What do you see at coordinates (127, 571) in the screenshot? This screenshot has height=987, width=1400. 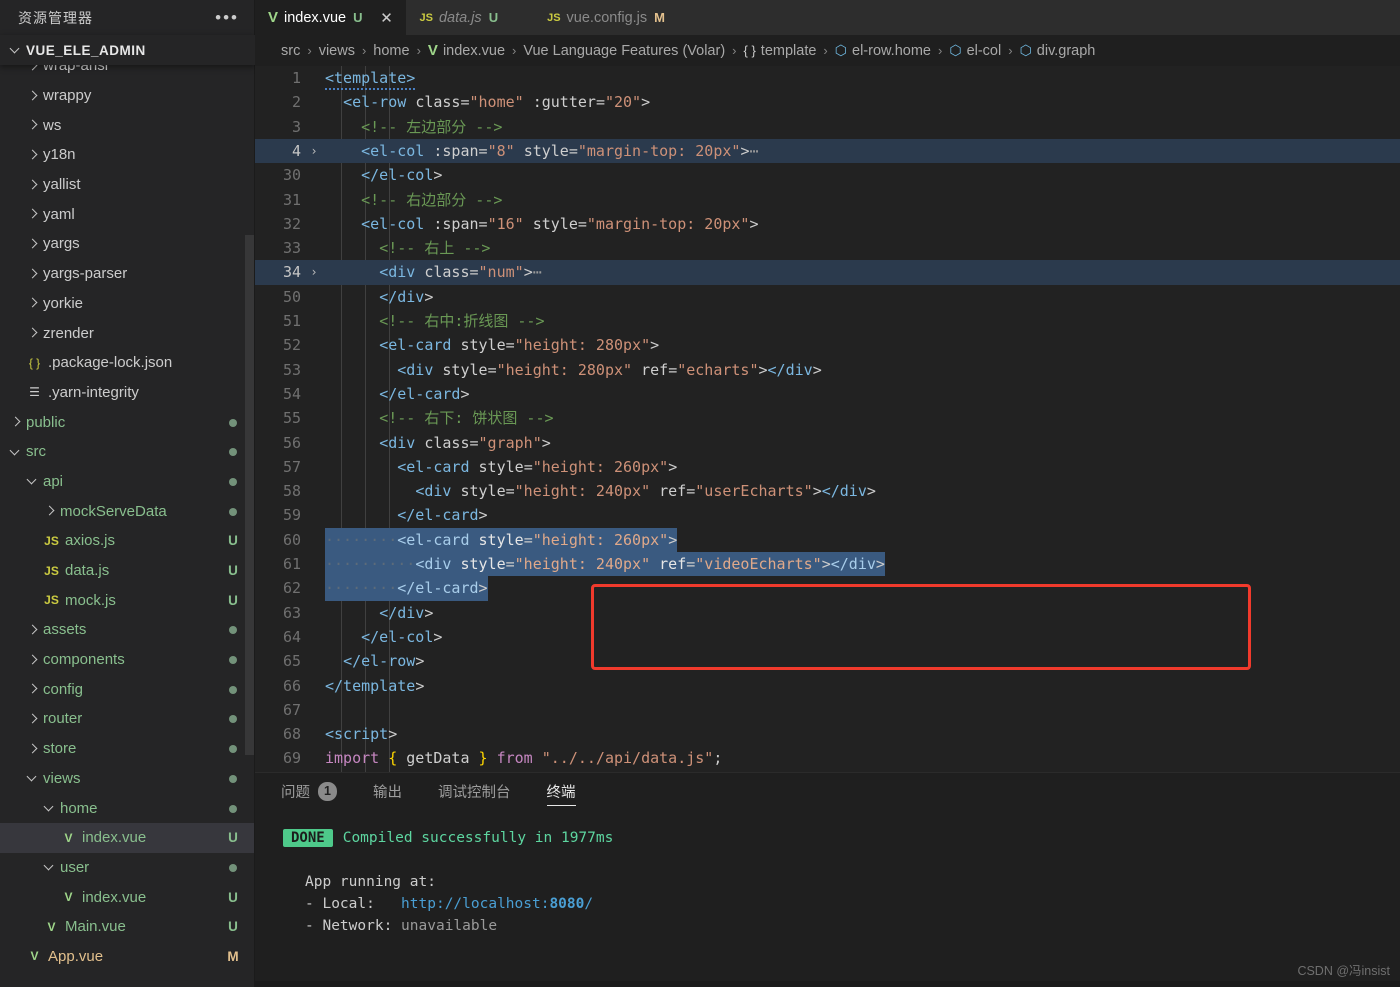 I see `tree-item-data-js: JS data.js U` at bounding box center [127, 571].